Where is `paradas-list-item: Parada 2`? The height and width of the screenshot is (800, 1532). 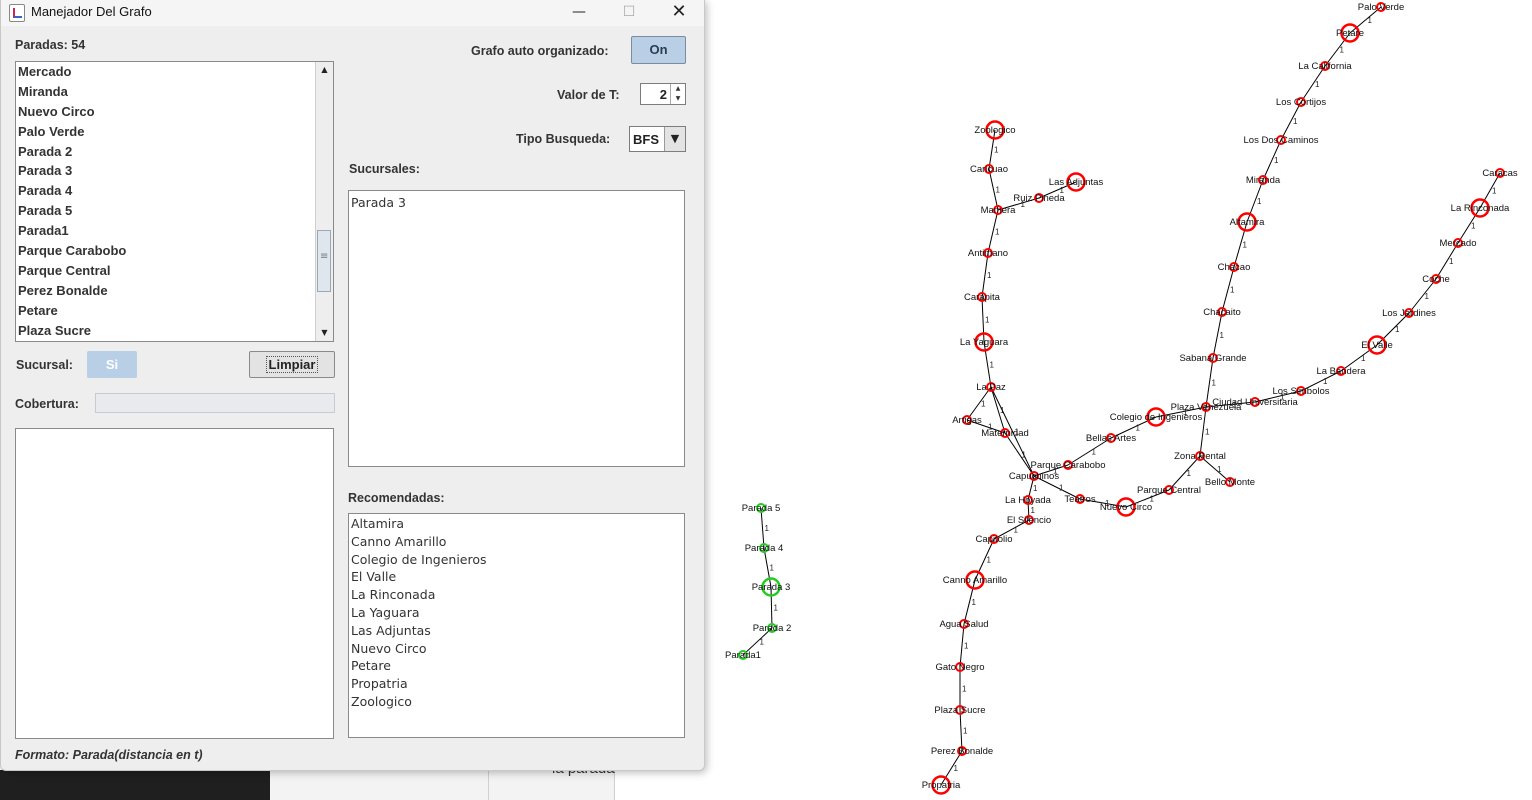 paradas-list-item: Parada 2 is located at coordinates (174, 152).